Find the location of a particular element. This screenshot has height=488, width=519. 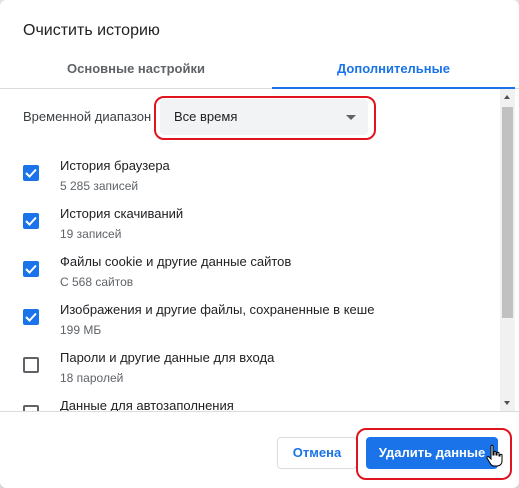

item-title: История скачиваний is located at coordinates (122, 213).